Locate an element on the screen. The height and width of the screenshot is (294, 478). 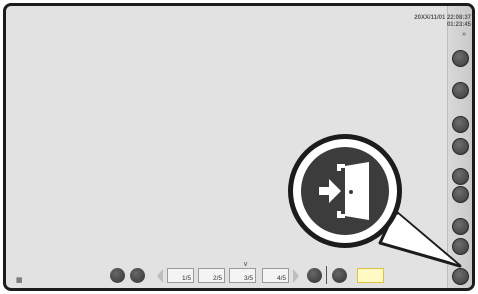
double-chevron-down-icon: ∨ is located at coordinates (245, 264).